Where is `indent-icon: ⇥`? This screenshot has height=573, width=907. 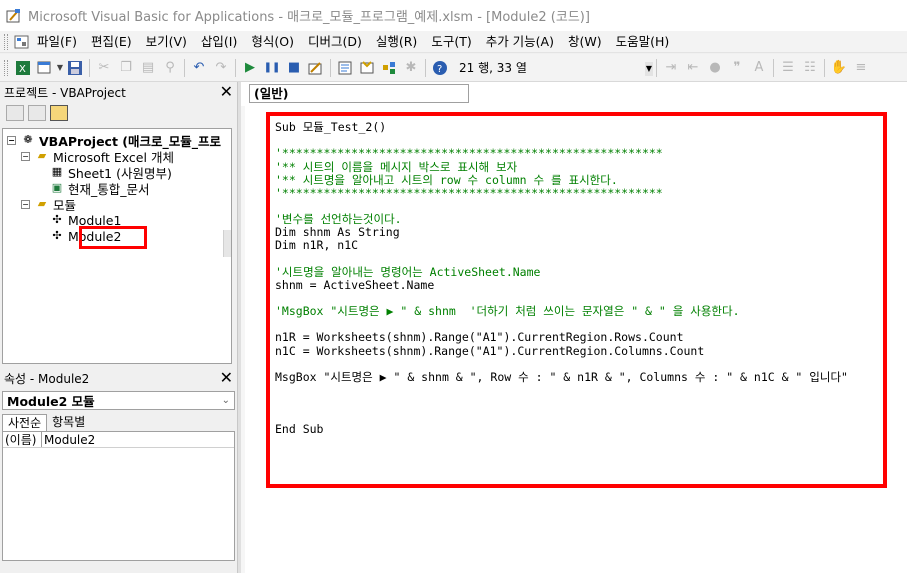
indent-icon: ⇥ is located at coordinates (671, 68).